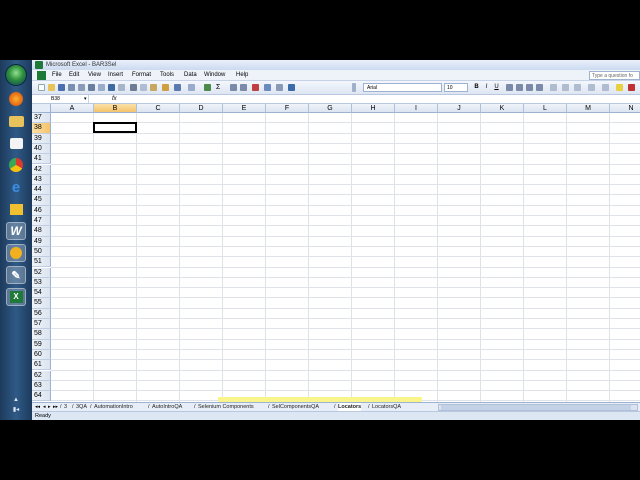 The height and width of the screenshot is (480, 640). What do you see at coordinates (545, 108) in the screenshot?
I see `column-header-l: L` at bounding box center [545, 108].